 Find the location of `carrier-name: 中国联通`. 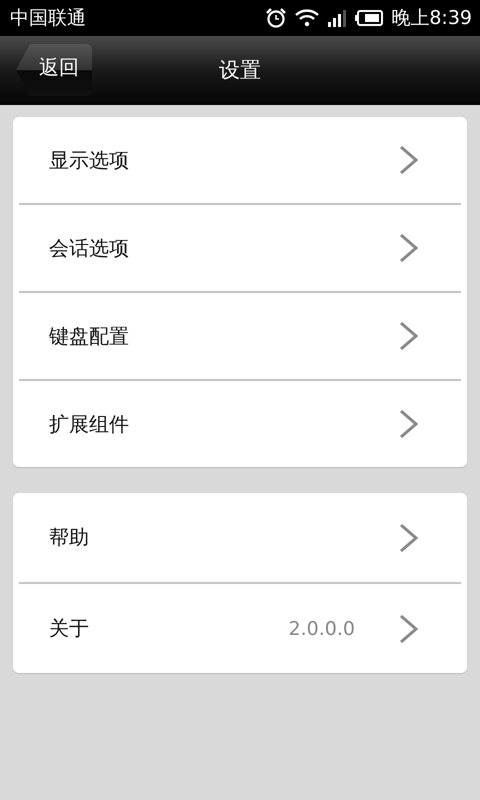

carrier-name: 中国联通 is located at coordinates (48, 18).